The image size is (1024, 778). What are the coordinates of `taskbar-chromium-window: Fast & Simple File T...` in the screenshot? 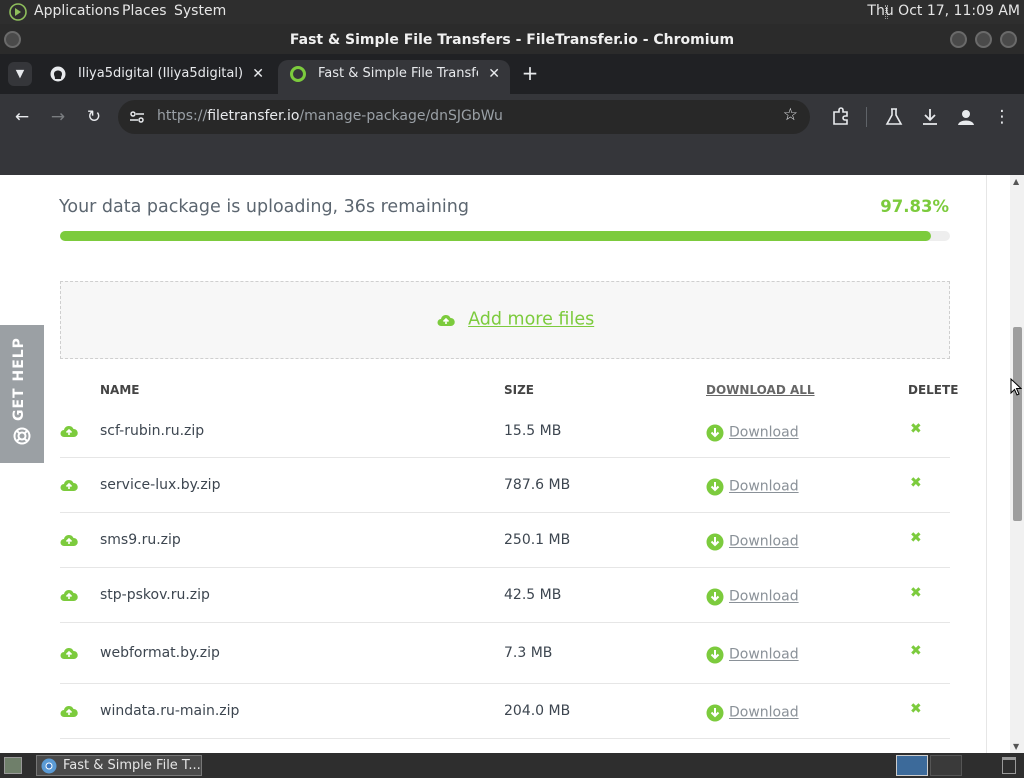 It's located at (119, 765).